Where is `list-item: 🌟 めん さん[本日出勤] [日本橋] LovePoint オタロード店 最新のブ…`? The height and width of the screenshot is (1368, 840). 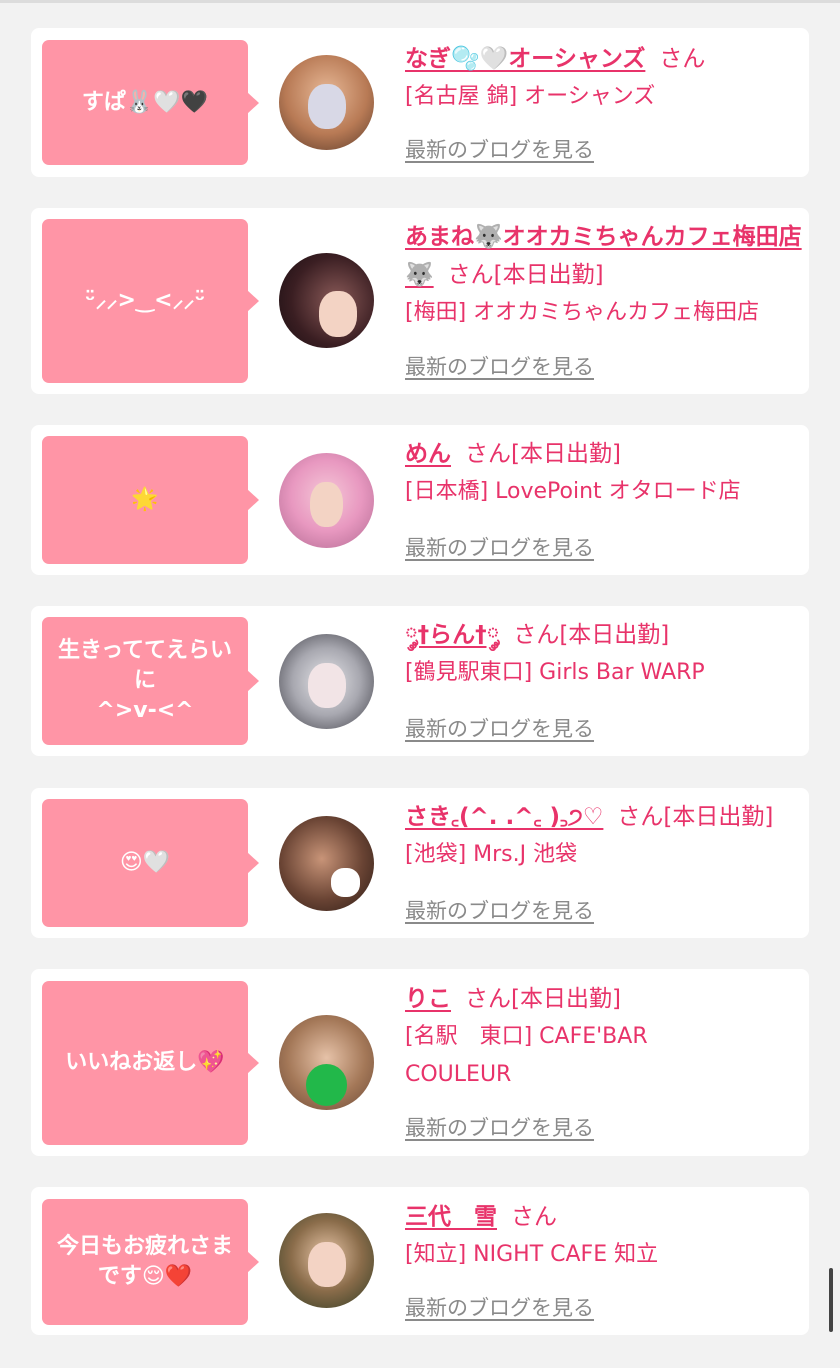
list-item: 🌟 めん さん[本日出勤] [日本橋] LovePoint オタロード店 最新のブ… is located at coordinates (420, 500).